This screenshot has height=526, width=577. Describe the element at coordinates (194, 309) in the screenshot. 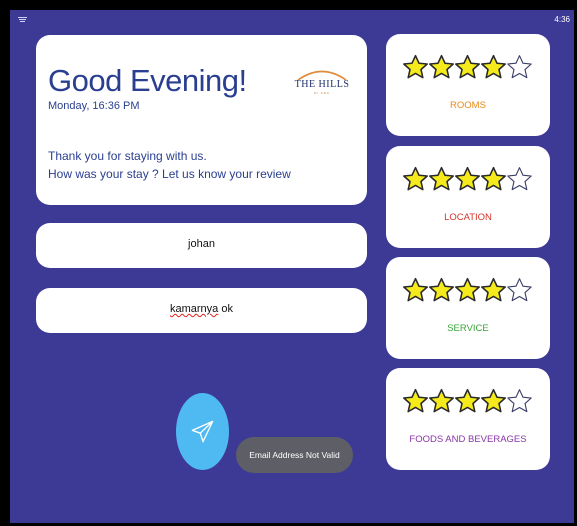

I see `misspelled-word: kamarnya` at that location.